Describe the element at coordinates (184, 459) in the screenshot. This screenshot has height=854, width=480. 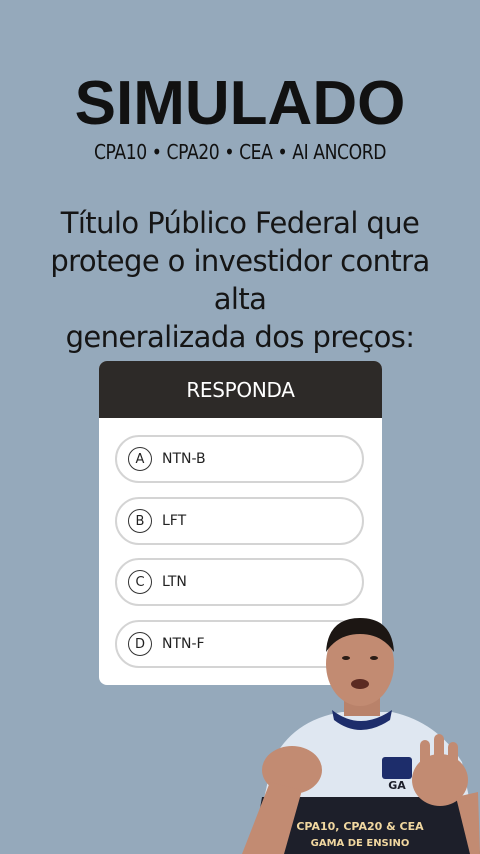
I see `option-label: NTN-B` at that location.